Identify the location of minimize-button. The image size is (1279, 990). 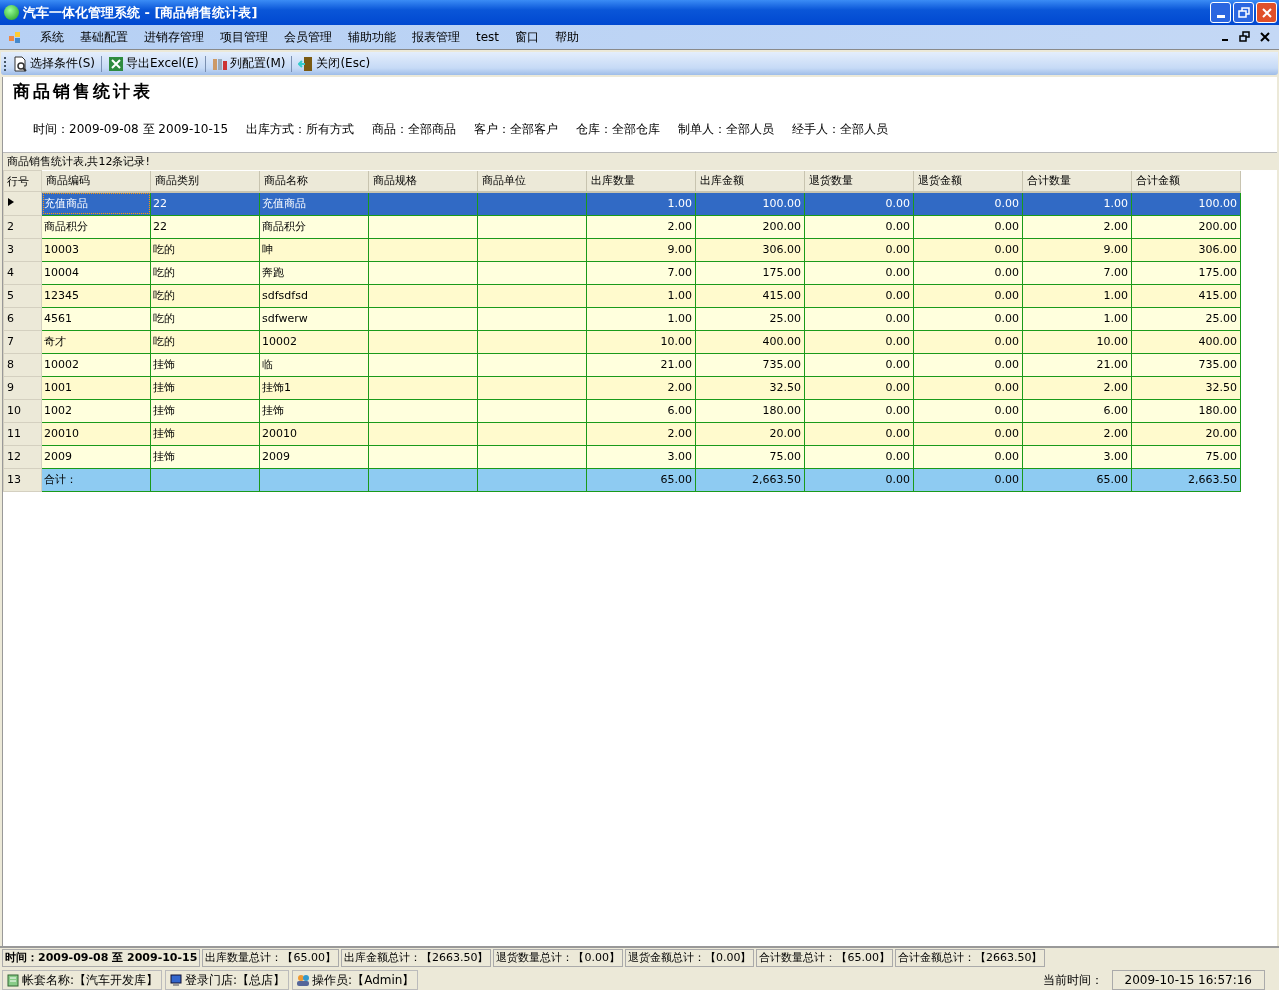
(1220, 12).